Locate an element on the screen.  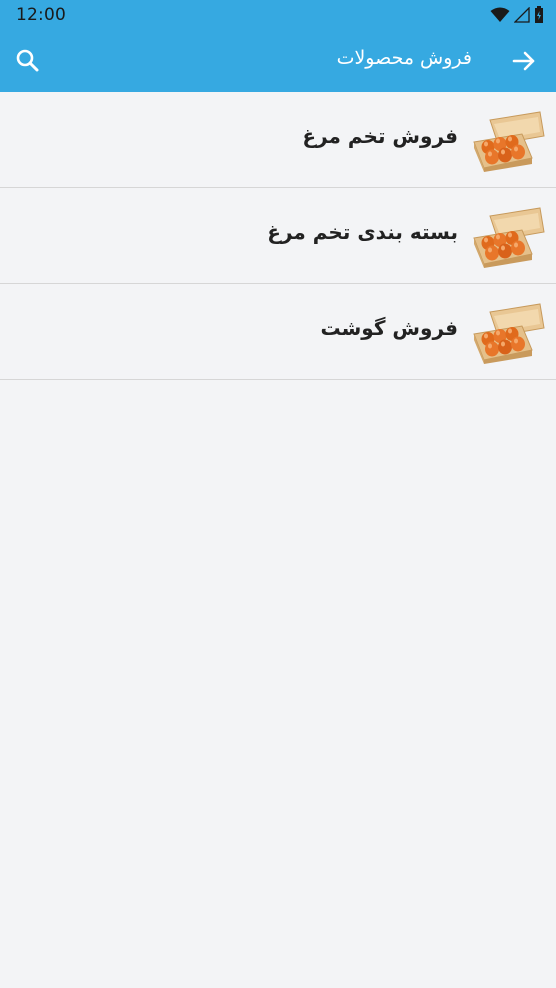
status-time: 12:00 is located at coordinates (41, 15).